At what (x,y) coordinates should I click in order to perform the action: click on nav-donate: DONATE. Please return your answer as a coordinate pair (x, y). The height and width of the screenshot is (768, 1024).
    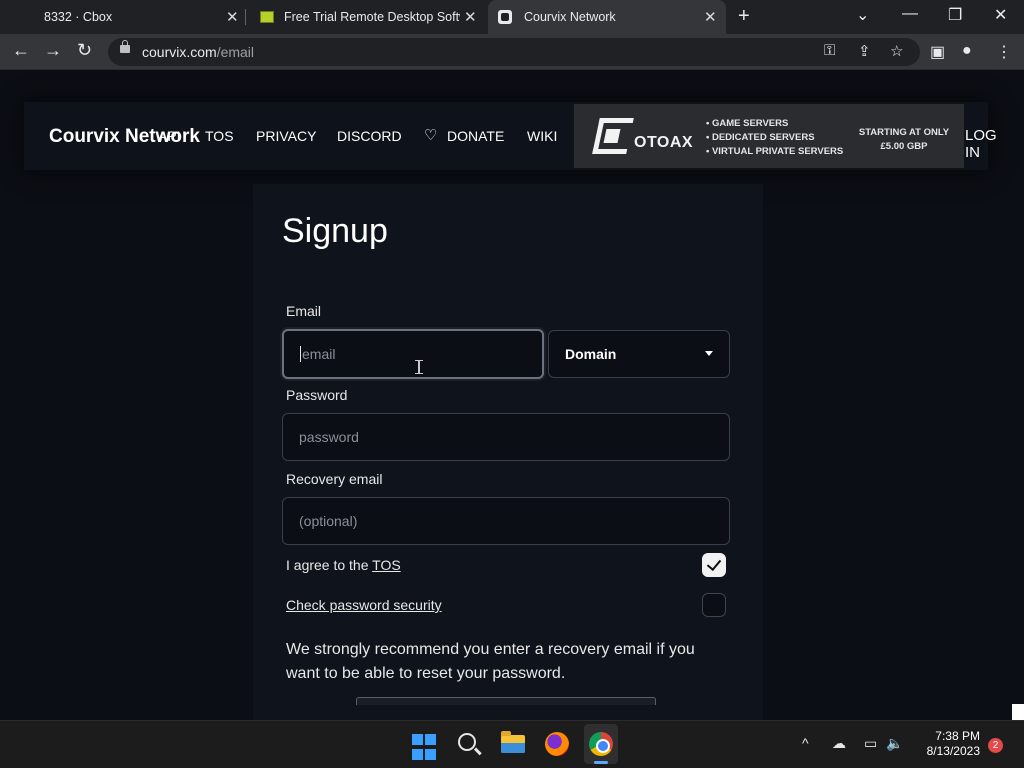
    Looking at the image, I should click on (475, 136).